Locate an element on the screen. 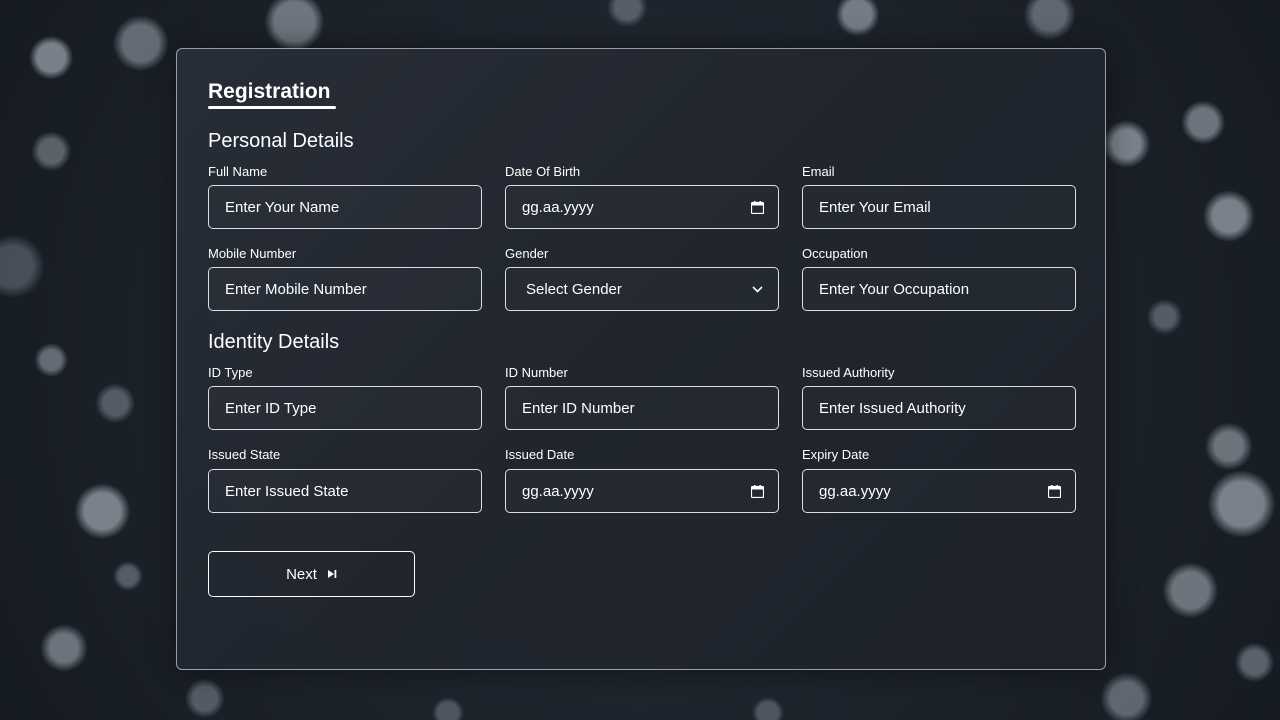 The height and width of the screenshot is (720, 1280). date-of-birth-input: gg.aa.yyyy is located at coordinates (642, 207).